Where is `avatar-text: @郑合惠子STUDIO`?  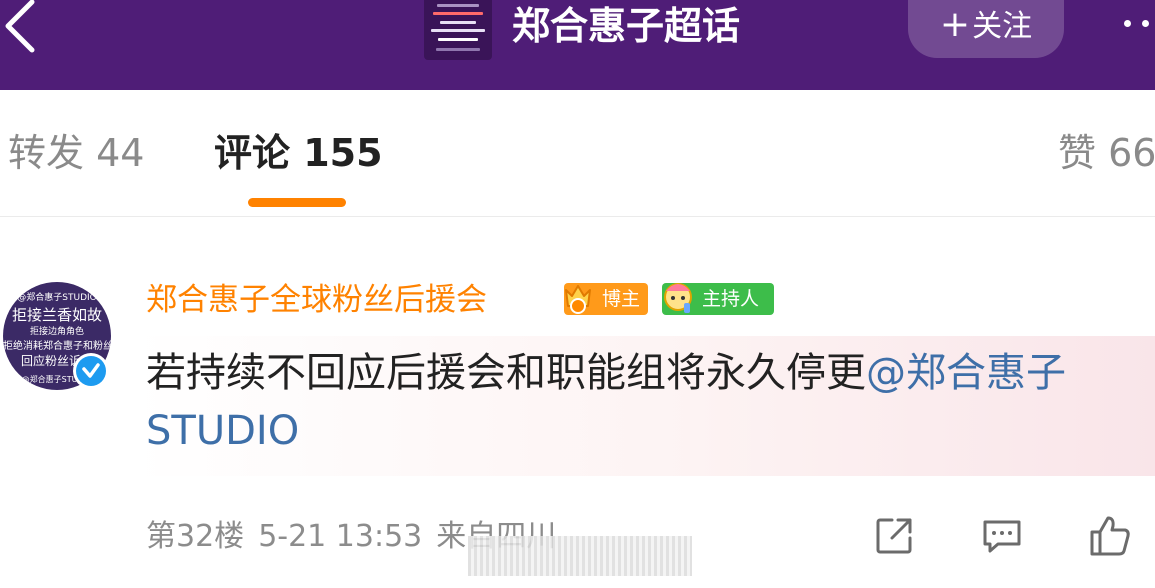 avatar-text: @郑合惠子STUDIO is located at coordinates (57, 298).